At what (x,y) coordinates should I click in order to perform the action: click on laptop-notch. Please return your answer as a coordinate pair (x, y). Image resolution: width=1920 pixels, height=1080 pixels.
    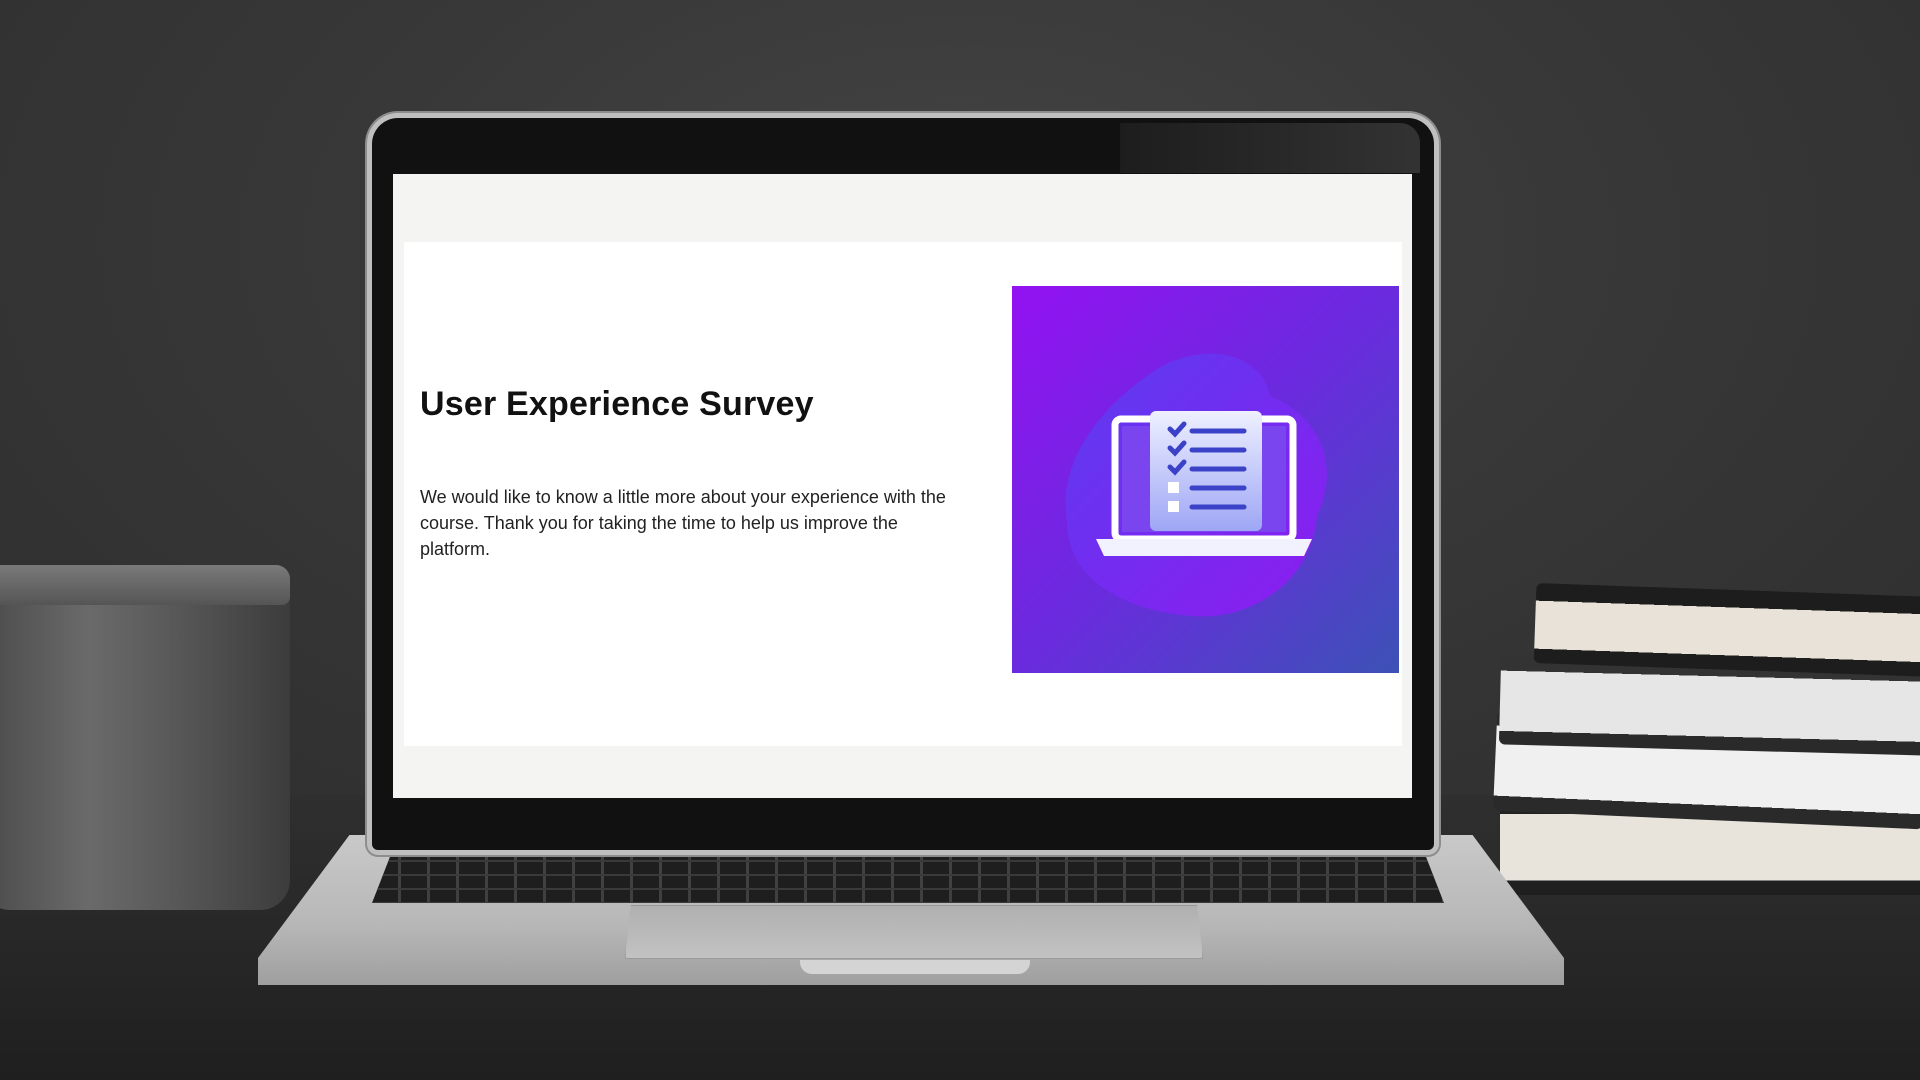
    Looking at the image, I should click on (915, 967).